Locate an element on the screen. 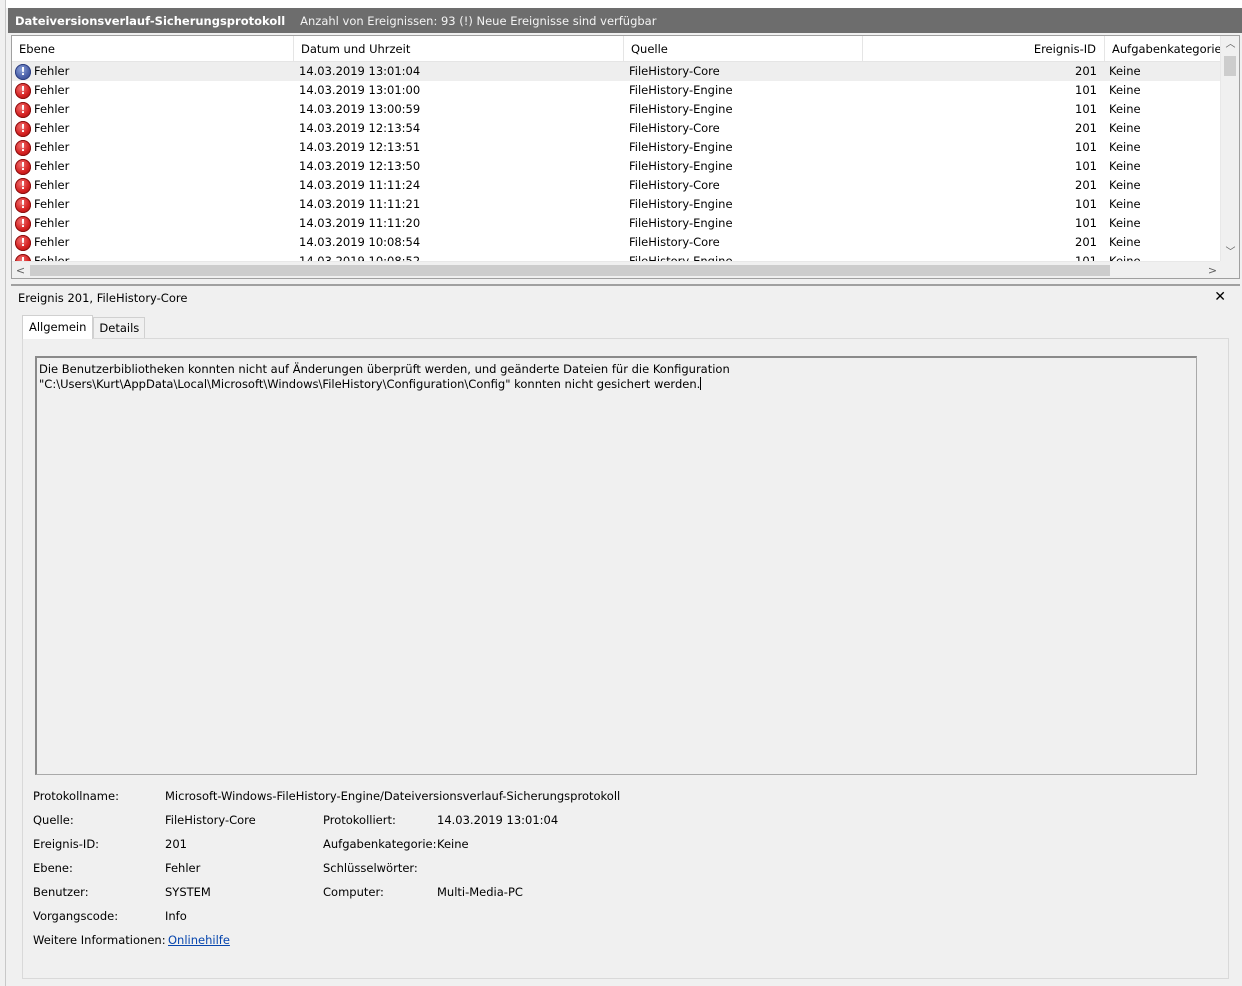  cell-date: 14.03.2019 11:11:20 is located at coordinates (360, 223).